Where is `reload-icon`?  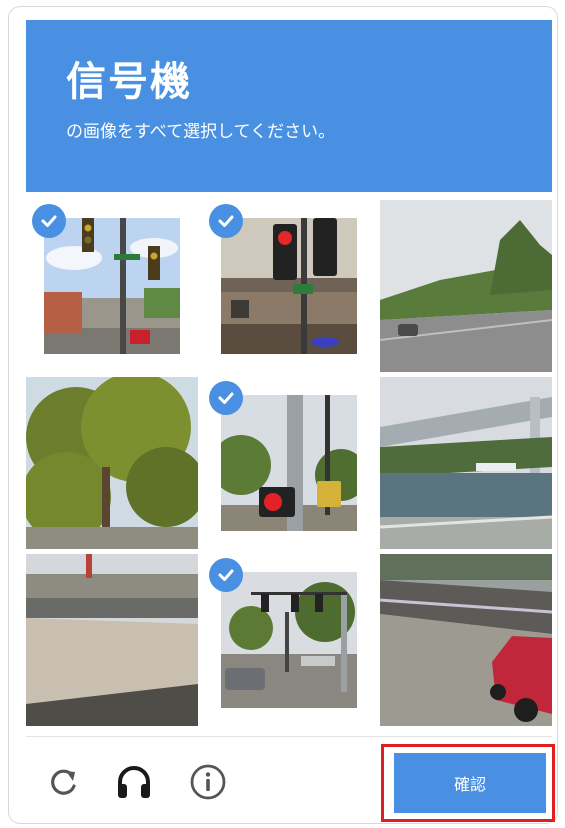 reload-icon is located at coordinates (64, 782).